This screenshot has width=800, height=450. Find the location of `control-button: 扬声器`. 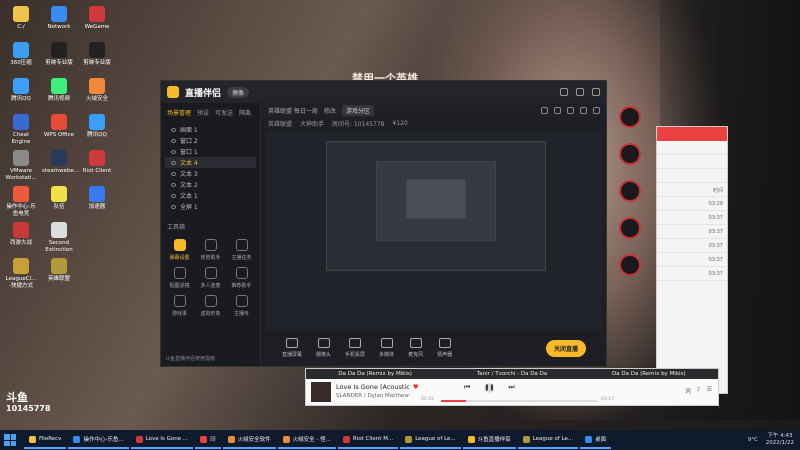

control-button: 扬声器 is located at coordinates (444, 348).